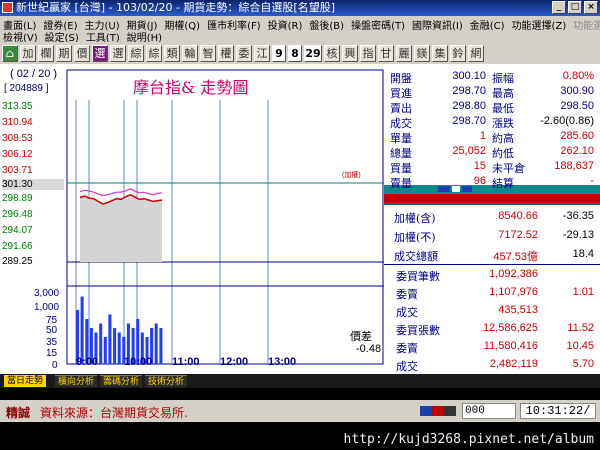 The image size is (600, 450). What do you see at coordinates (118, 53) in the screenshot?
I see `toolbar-button-select-2: 選` at bounding box center [118, 53].